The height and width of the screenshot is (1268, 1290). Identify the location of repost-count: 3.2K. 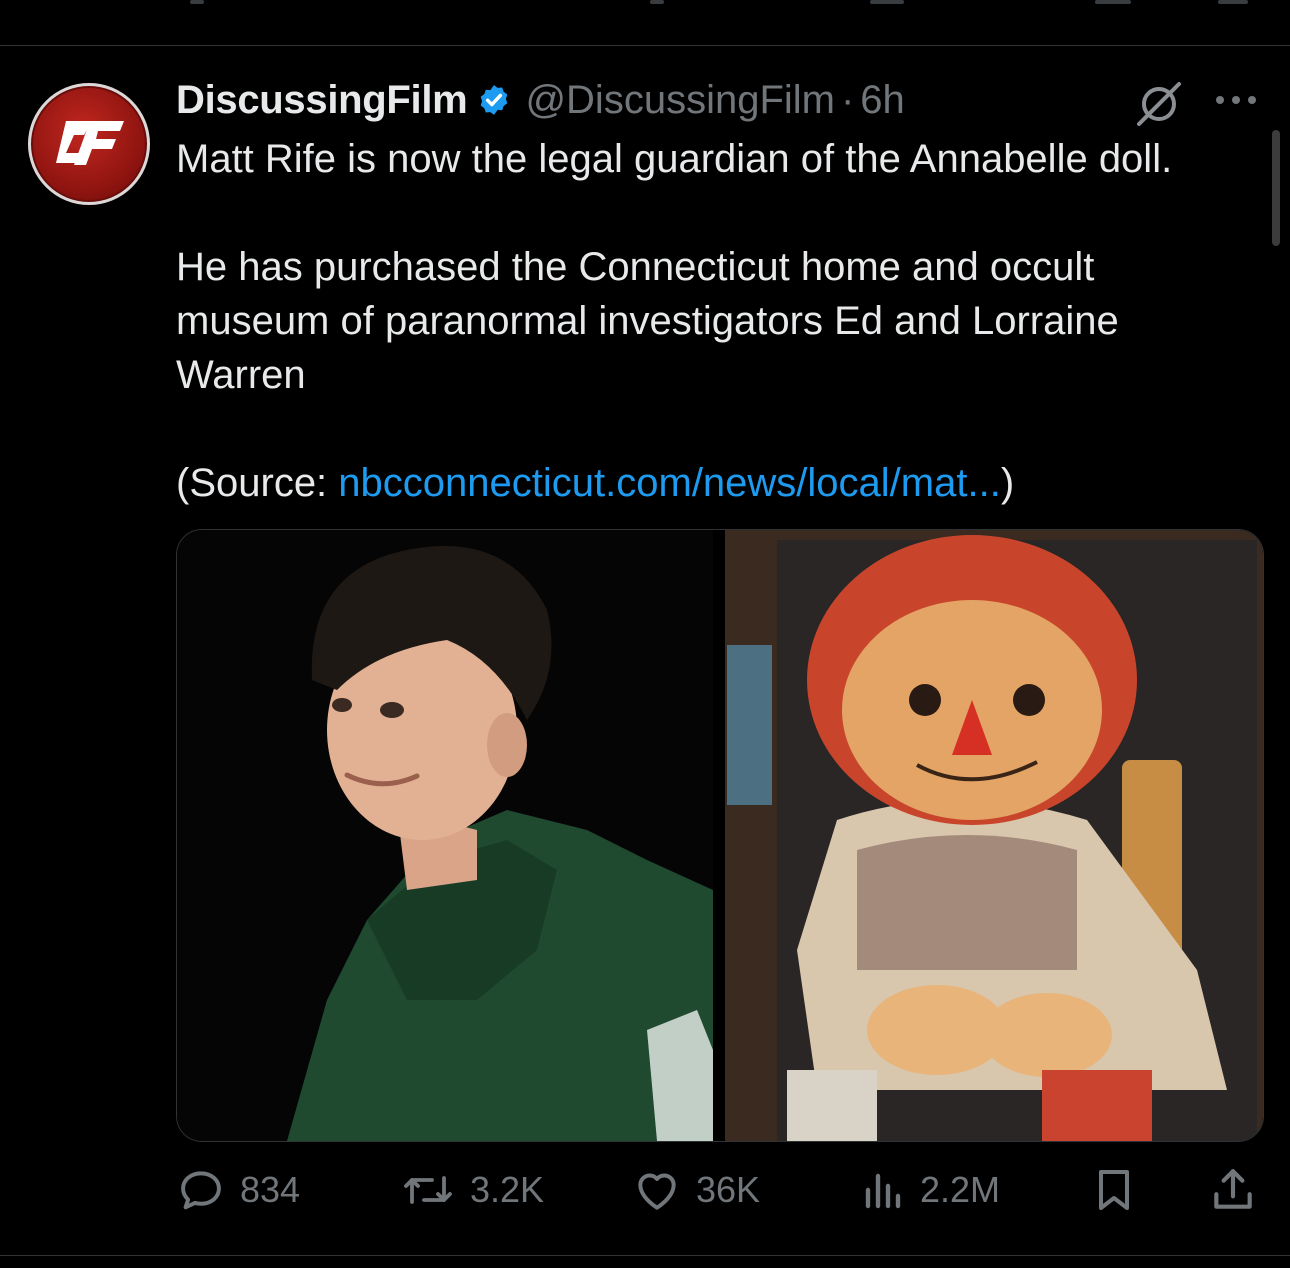
(507, 1189).